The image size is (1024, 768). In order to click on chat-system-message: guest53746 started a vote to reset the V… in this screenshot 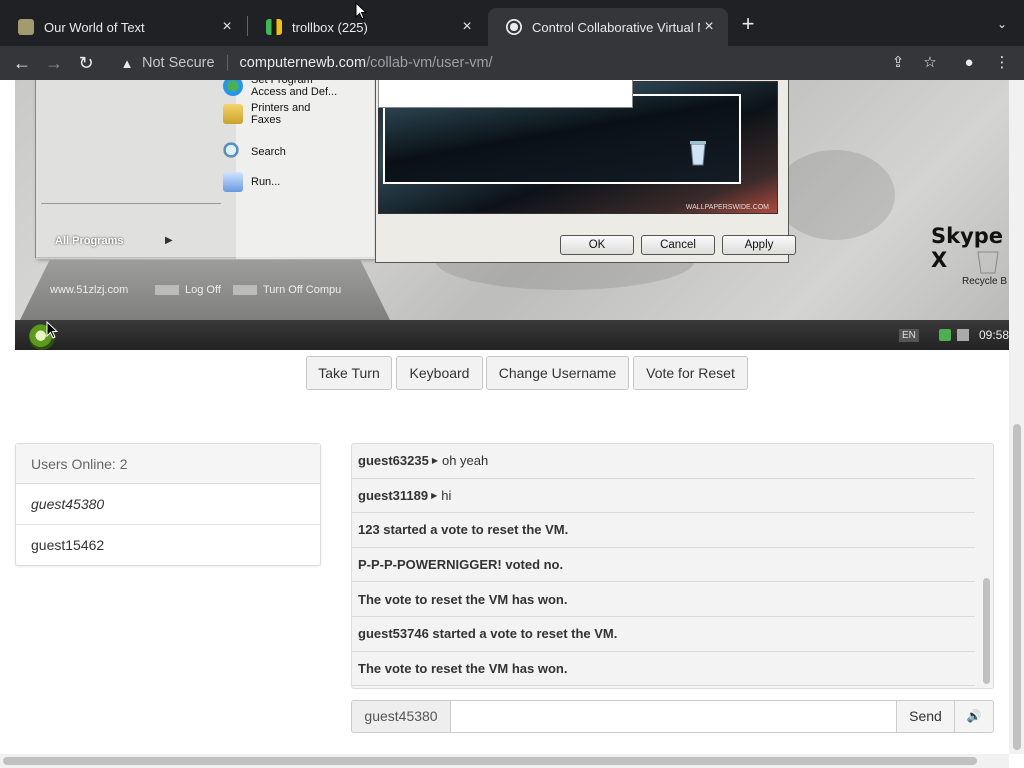, I will do `click(663, 634)`.